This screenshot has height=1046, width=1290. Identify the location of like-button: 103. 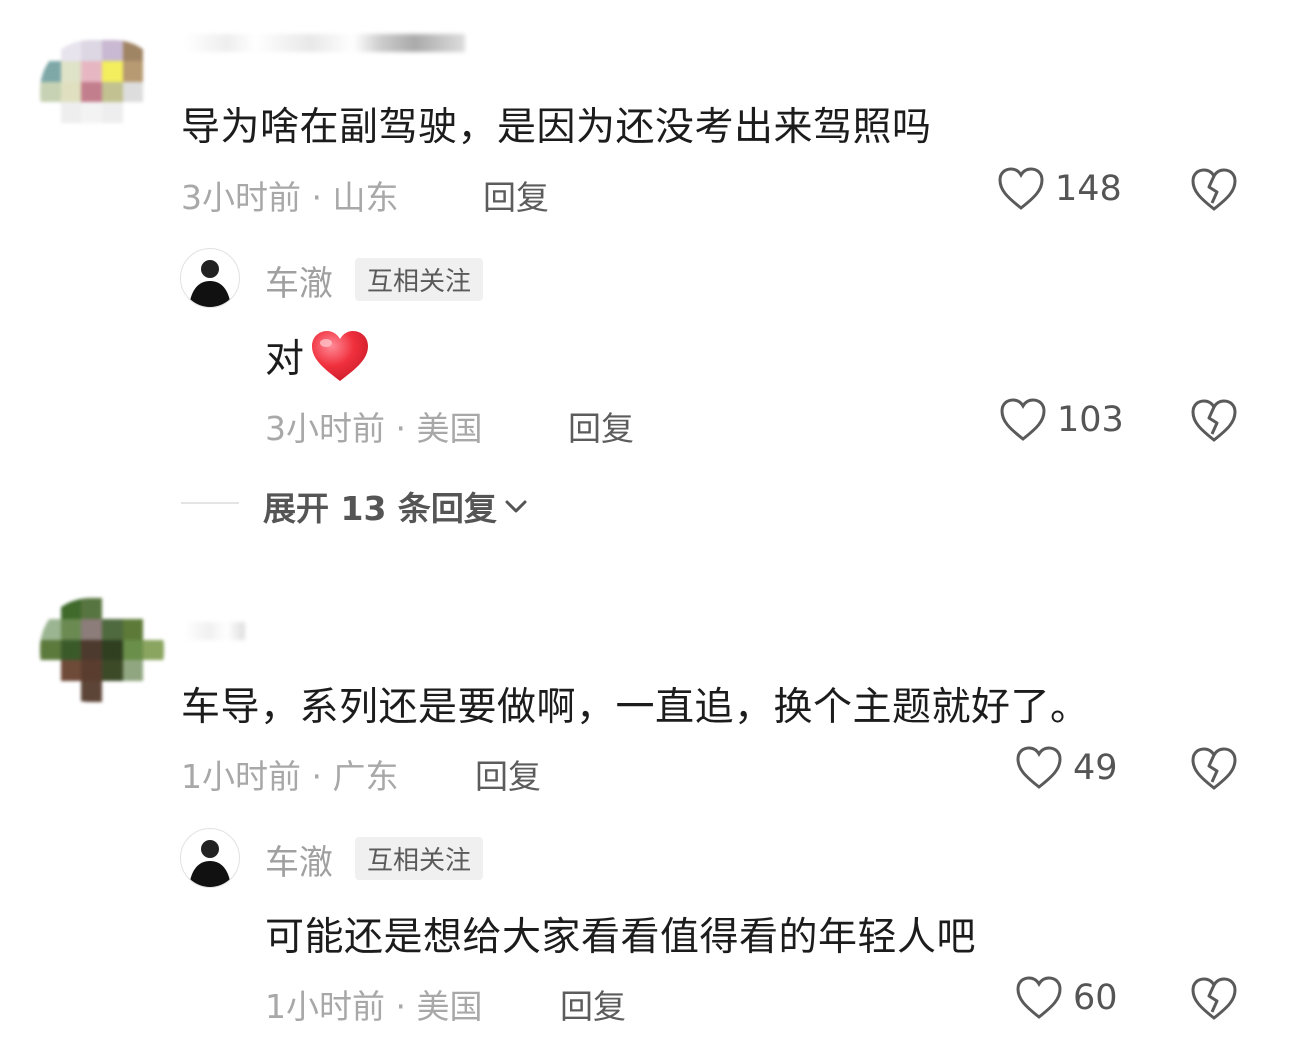
(1061, 420).